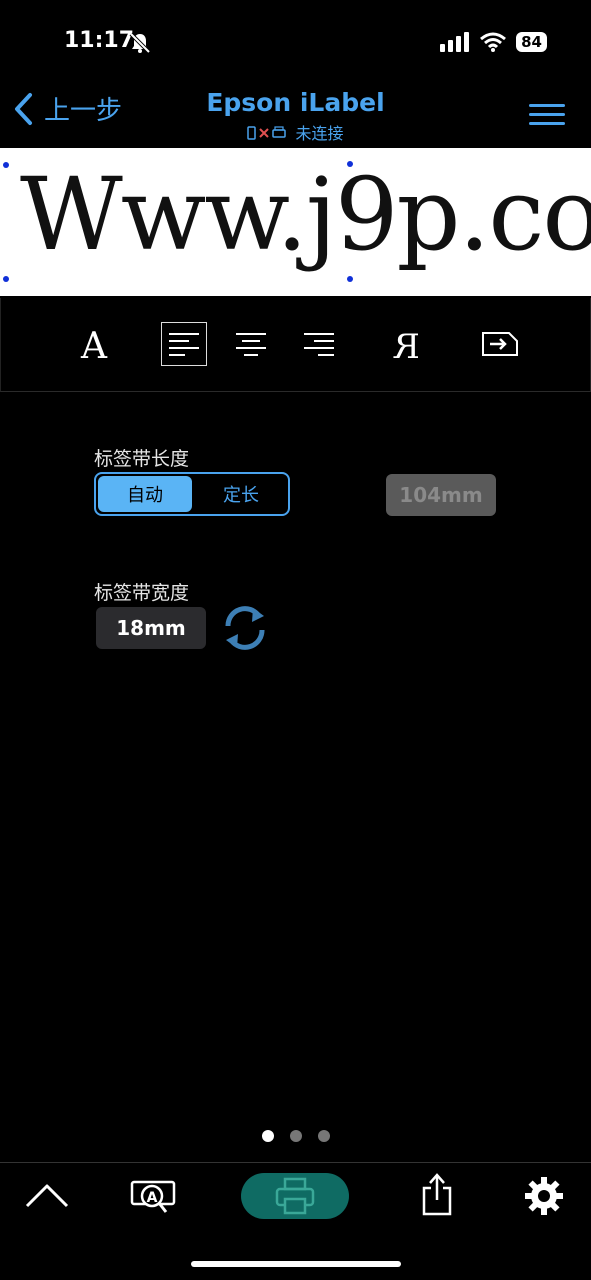 The height and width of the screenshot is (1280, 591). What do you see at coordinates (531, 42) in the screenshot?
I see `battery-level: 84` at bounding box center [531, 42].